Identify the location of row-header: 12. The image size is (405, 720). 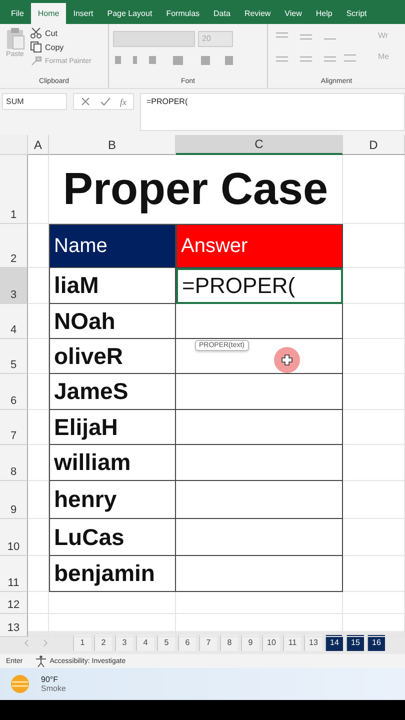
(14, 603).